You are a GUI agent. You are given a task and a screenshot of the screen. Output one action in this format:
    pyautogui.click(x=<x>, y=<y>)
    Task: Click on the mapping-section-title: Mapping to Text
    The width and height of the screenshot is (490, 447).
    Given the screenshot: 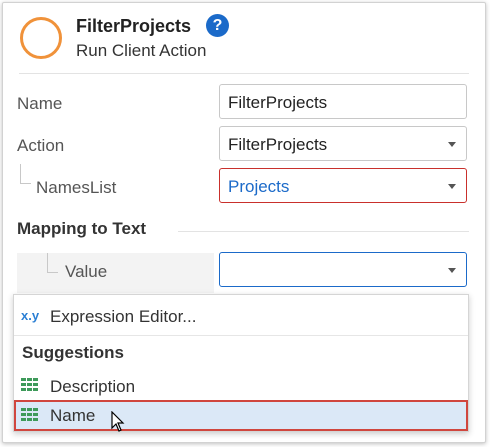 What is the action you would take?
    pyautogui.click(x=82, y=228)
    